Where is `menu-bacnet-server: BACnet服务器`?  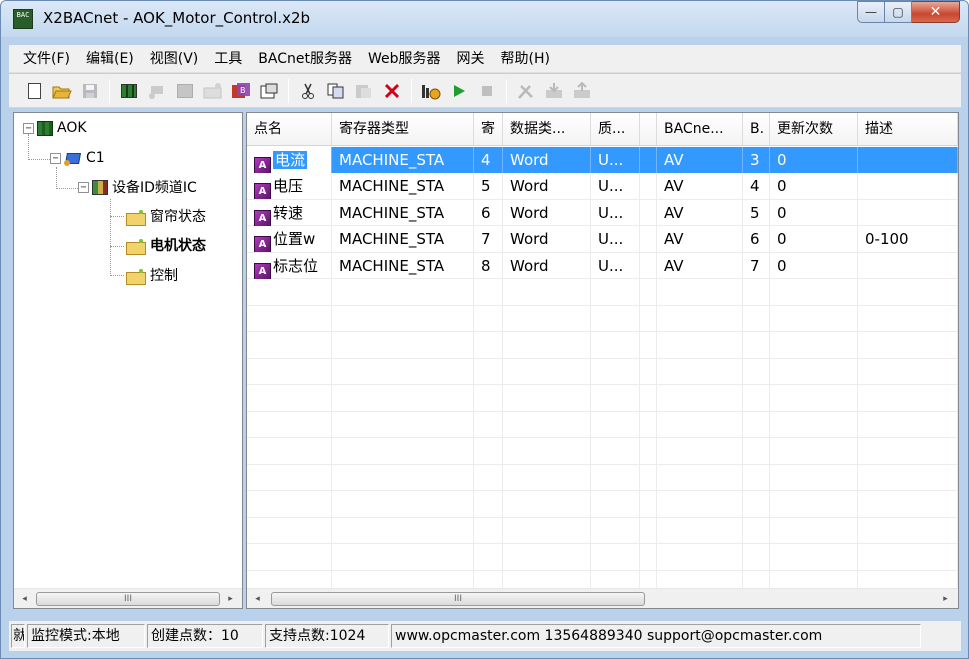
menu-bacnet-server: BACnet服务器 is located at coordinates (305, 59).